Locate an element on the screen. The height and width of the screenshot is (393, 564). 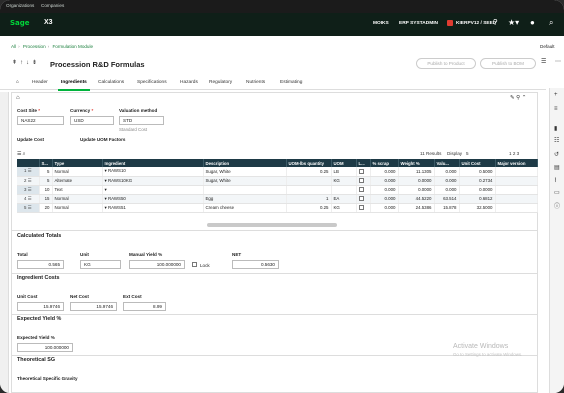
unit-cost-cell: 0.0000 is located at coordinates (477, 190).